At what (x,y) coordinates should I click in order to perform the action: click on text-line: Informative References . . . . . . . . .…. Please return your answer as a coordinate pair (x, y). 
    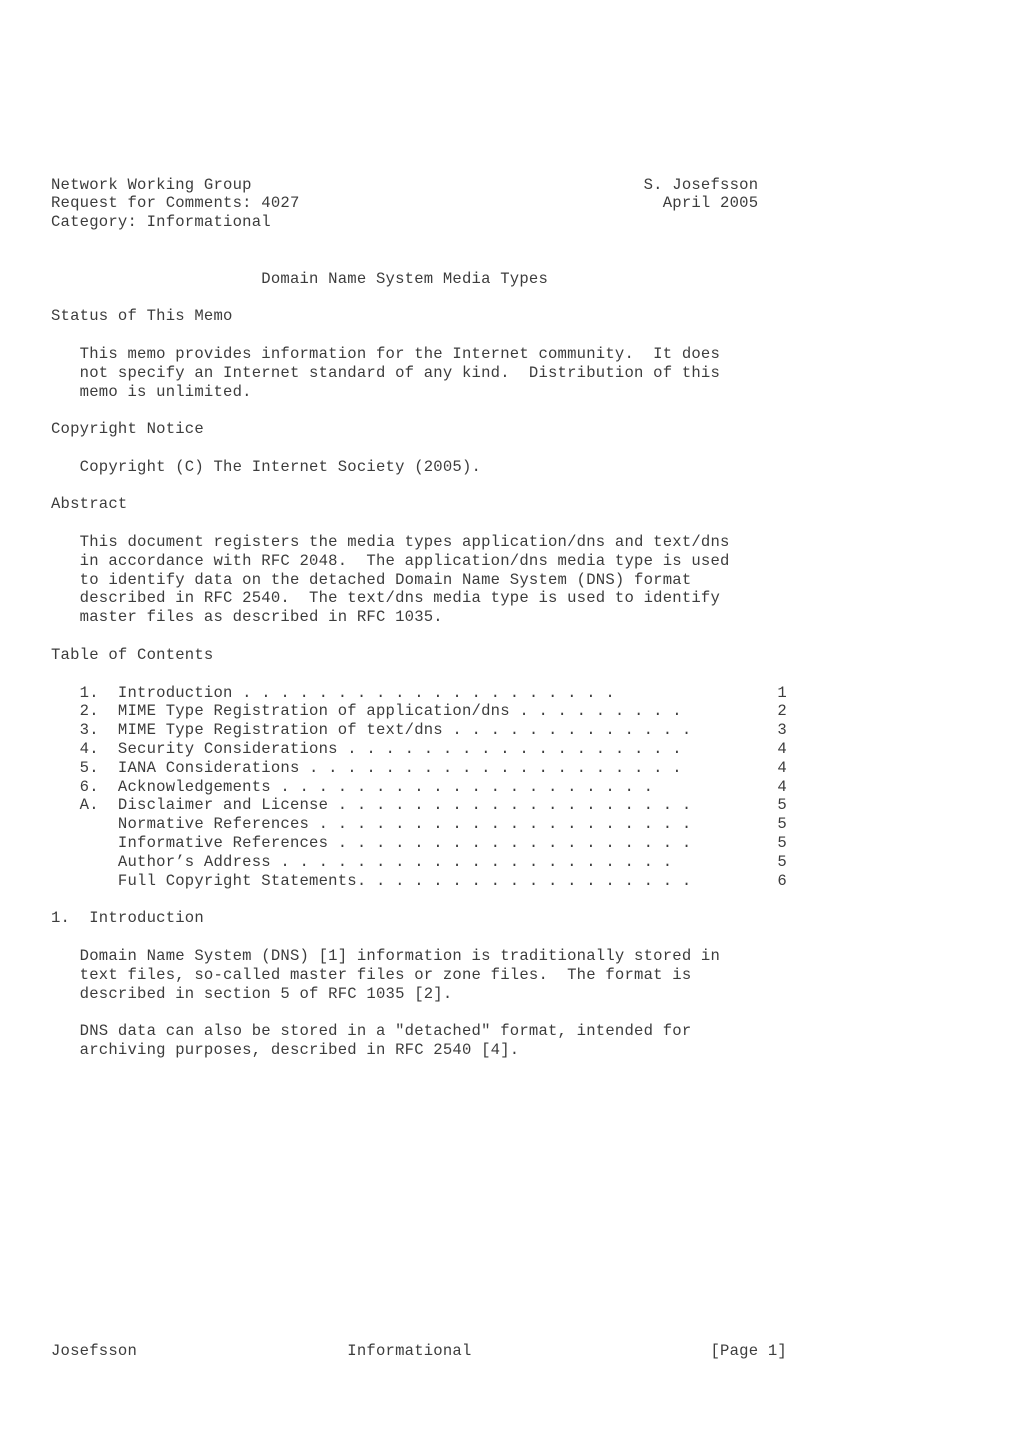
    Looking at the image, I should click on (452, 843).